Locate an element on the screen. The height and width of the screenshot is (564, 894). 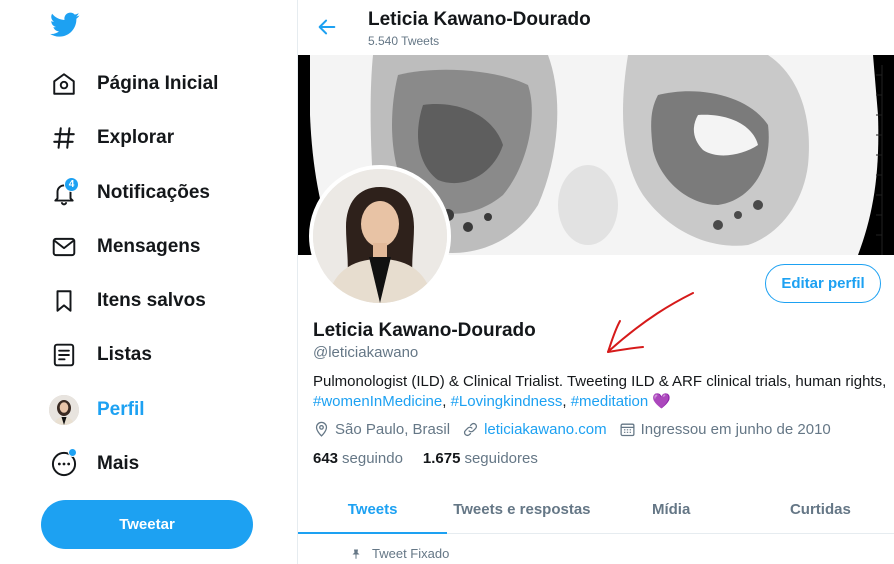
back-arrow-icon is located at coordinates (328, 28).